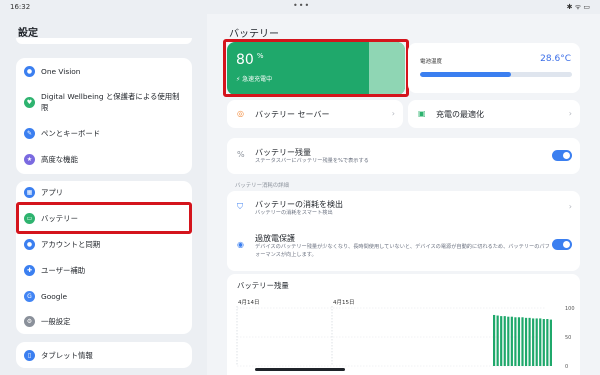 This screenshot has height=375, width=600. What do you see at coordinates (104, 244) in the screenshot?
I see `sidebar-item-accounts-sync: ● アカウントと同期` at bounding box center [104, 244].